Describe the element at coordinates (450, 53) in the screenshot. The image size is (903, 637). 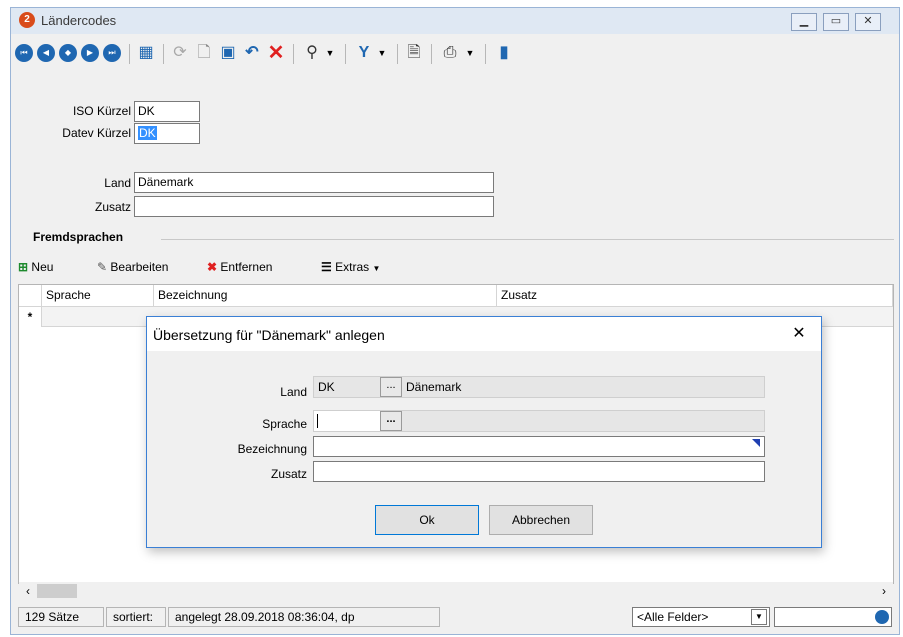
I see `print-icon: ⎙` at that location.